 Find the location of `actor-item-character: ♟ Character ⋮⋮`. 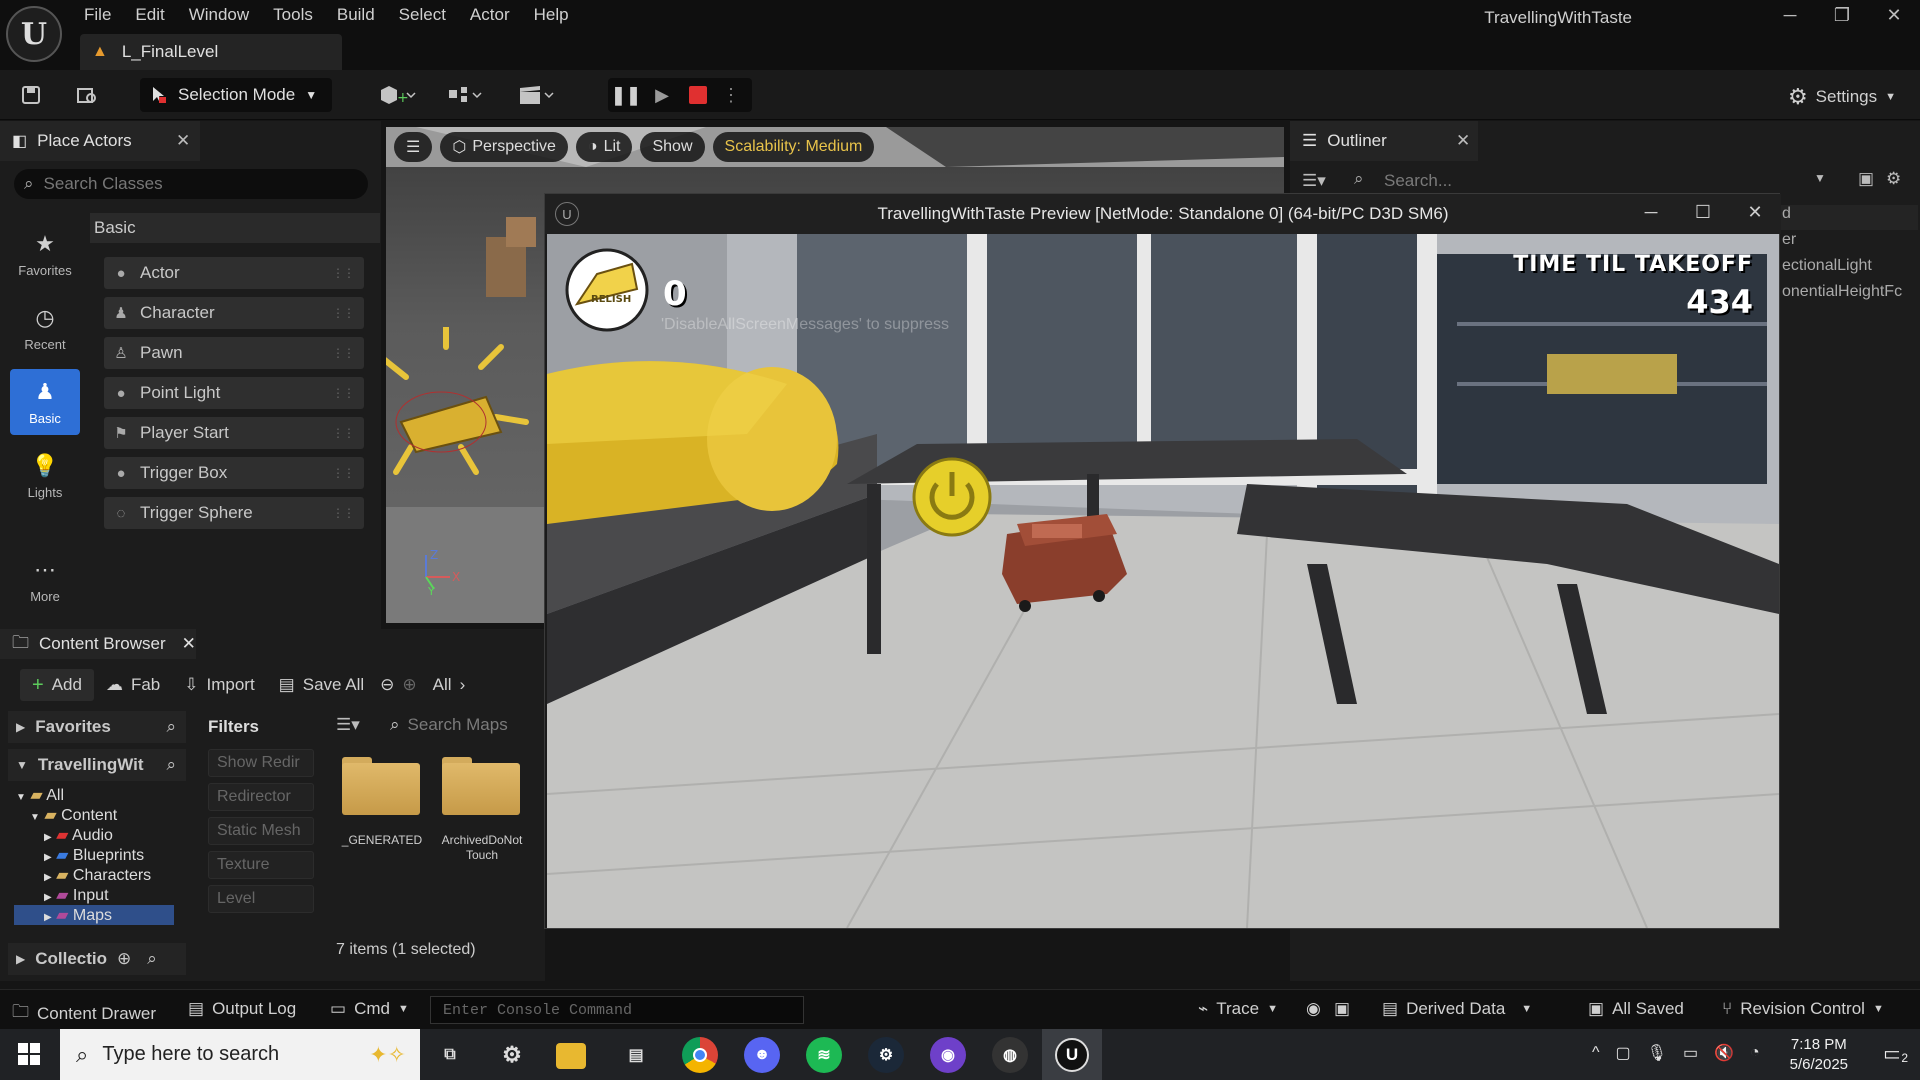

actor-item-character: ♟ Character ⋮⋮ is located at coordinates (234, 313).